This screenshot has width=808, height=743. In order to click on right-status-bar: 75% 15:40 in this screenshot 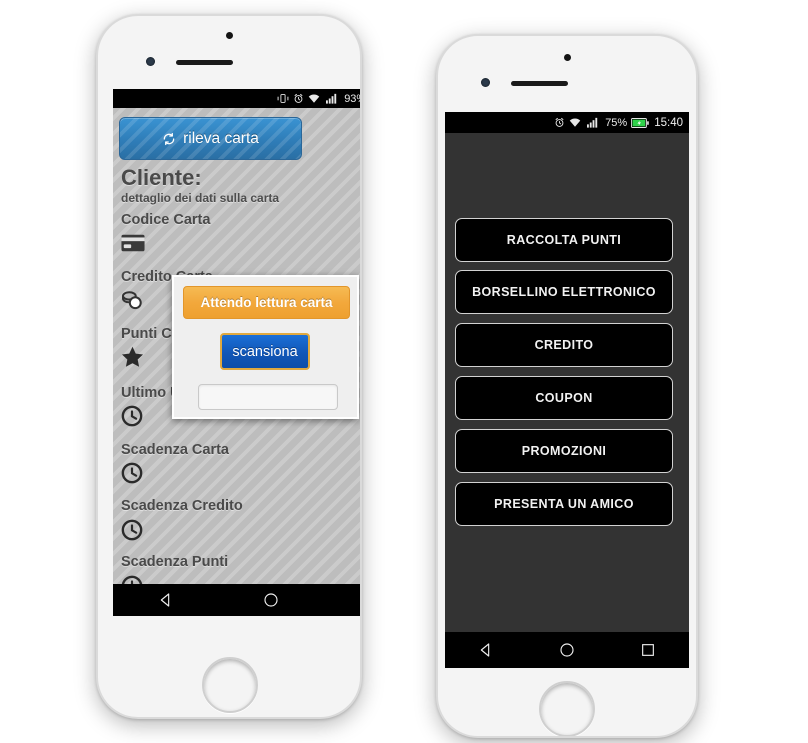, I will do `click(567, 122)`.